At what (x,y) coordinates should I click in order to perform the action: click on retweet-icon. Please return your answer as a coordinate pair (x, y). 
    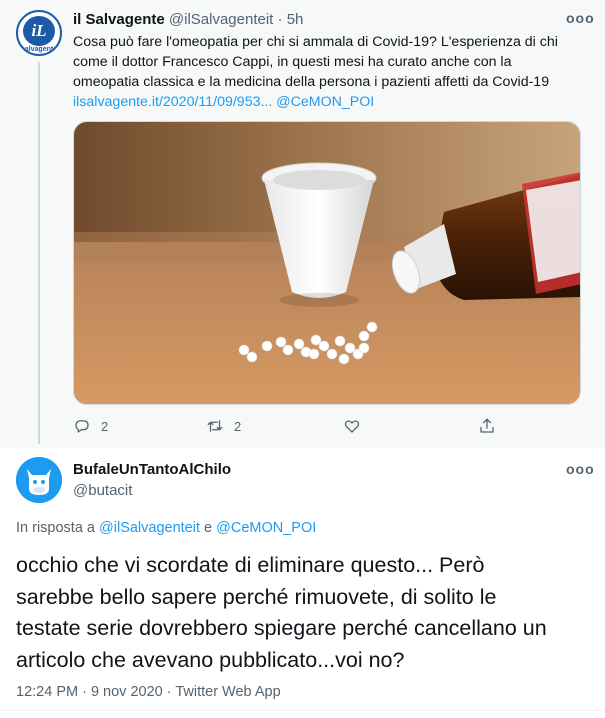
    Looking at the image, I should click on (215, 426).